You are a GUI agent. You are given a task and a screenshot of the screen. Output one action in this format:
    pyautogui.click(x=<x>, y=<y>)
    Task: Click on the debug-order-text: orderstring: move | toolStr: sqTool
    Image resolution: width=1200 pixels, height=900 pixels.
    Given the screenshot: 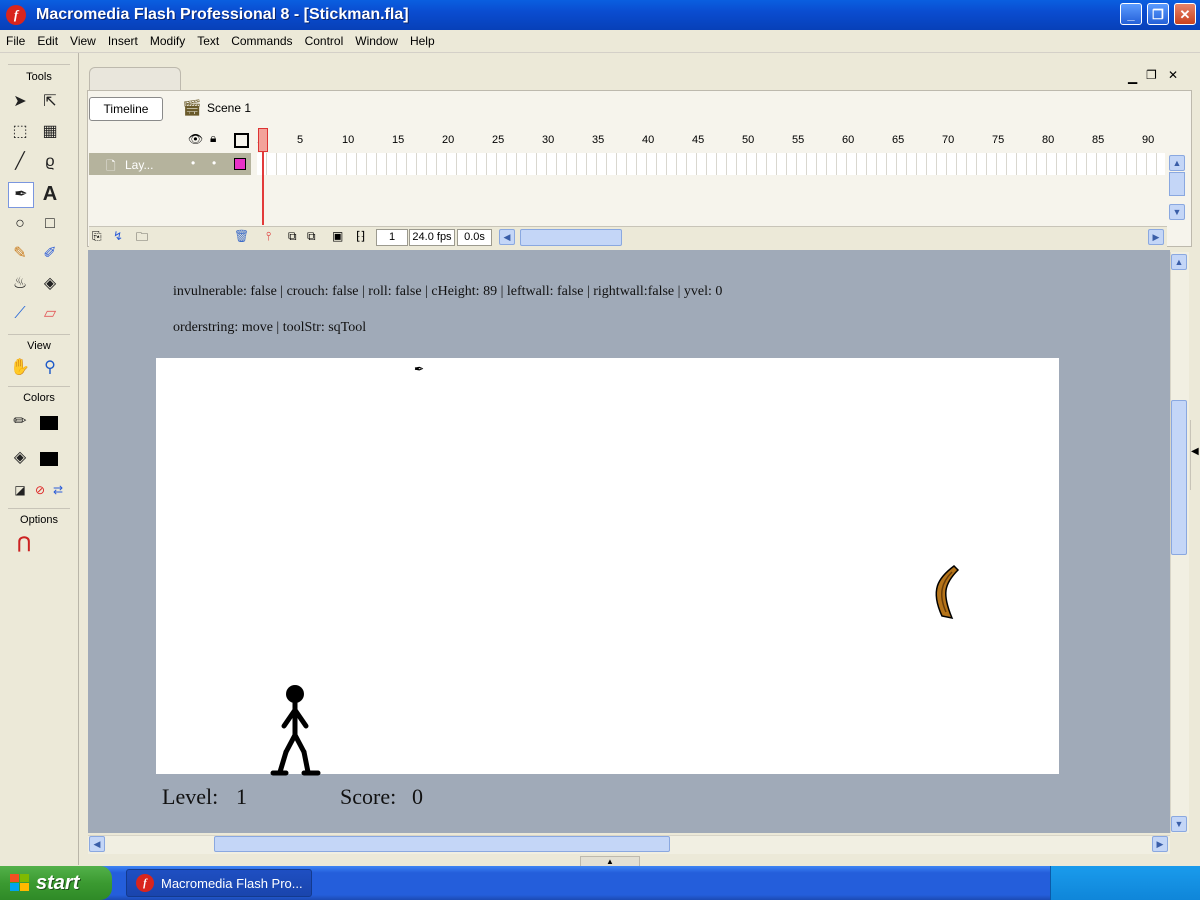 What is the action you would take?
    pyautogui.click(x=270, y=327)
    